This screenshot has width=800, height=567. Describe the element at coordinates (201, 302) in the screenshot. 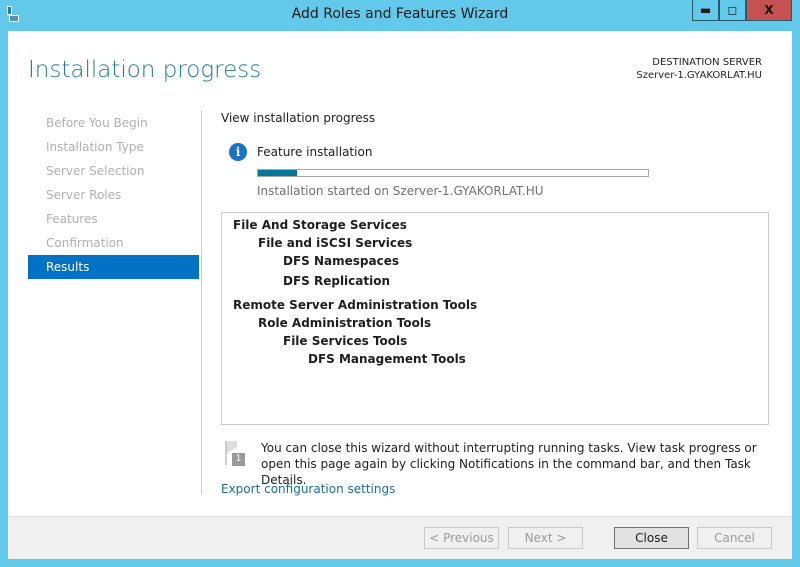

I see `divider` at that location.